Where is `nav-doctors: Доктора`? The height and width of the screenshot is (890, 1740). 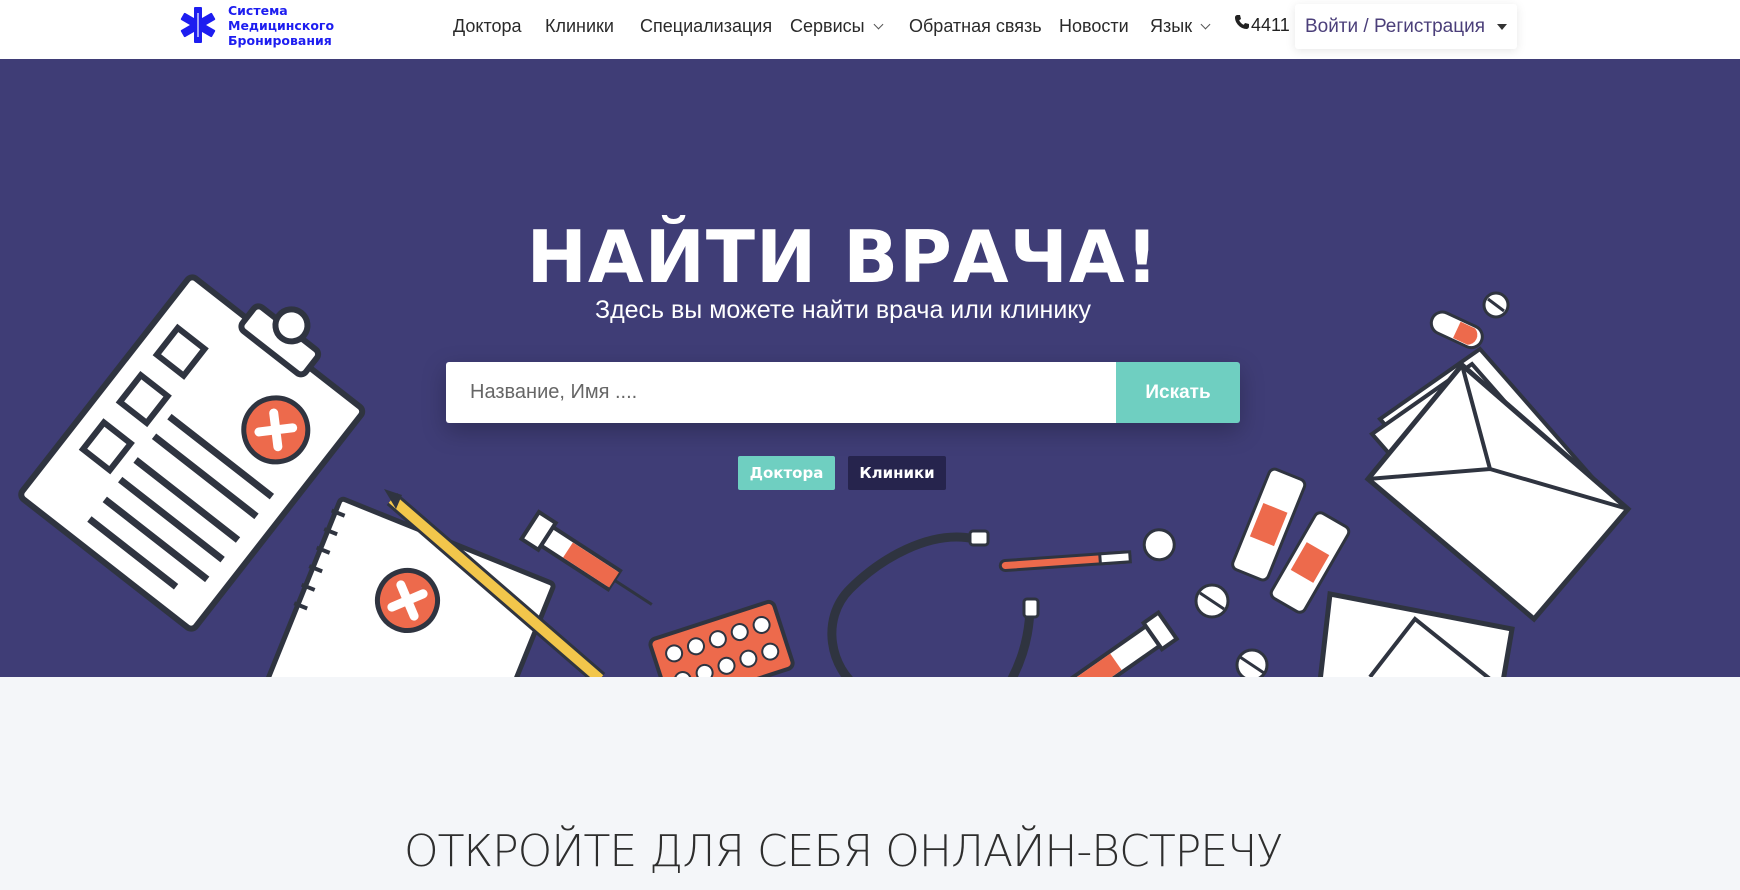
nav-doctors: Доктора is located at coordinates (487, 26).